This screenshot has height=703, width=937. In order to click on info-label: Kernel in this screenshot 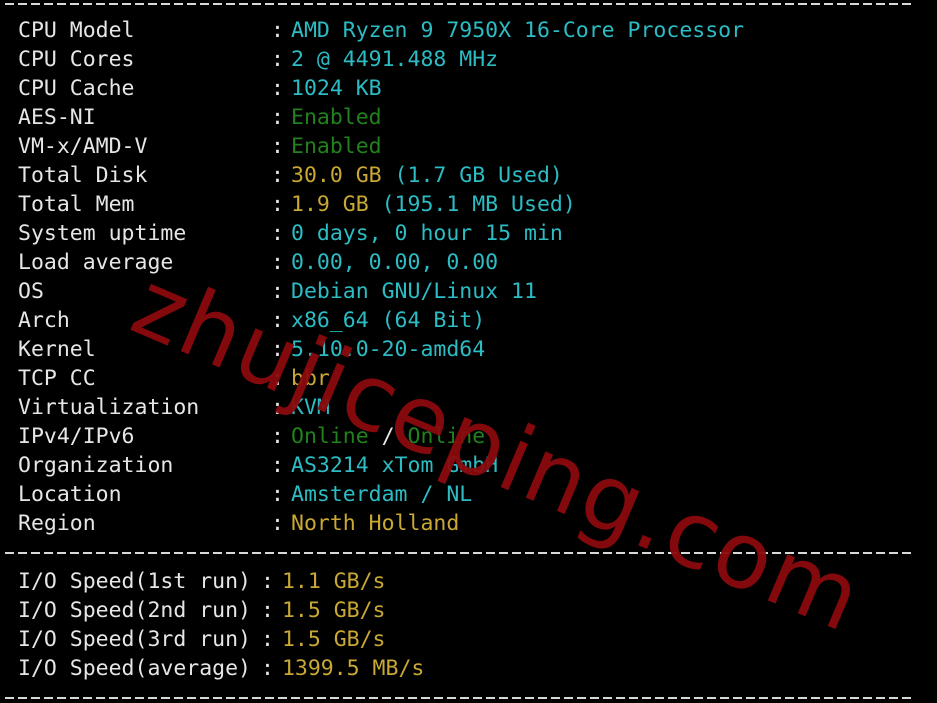, I will do `click(57, 349)`.